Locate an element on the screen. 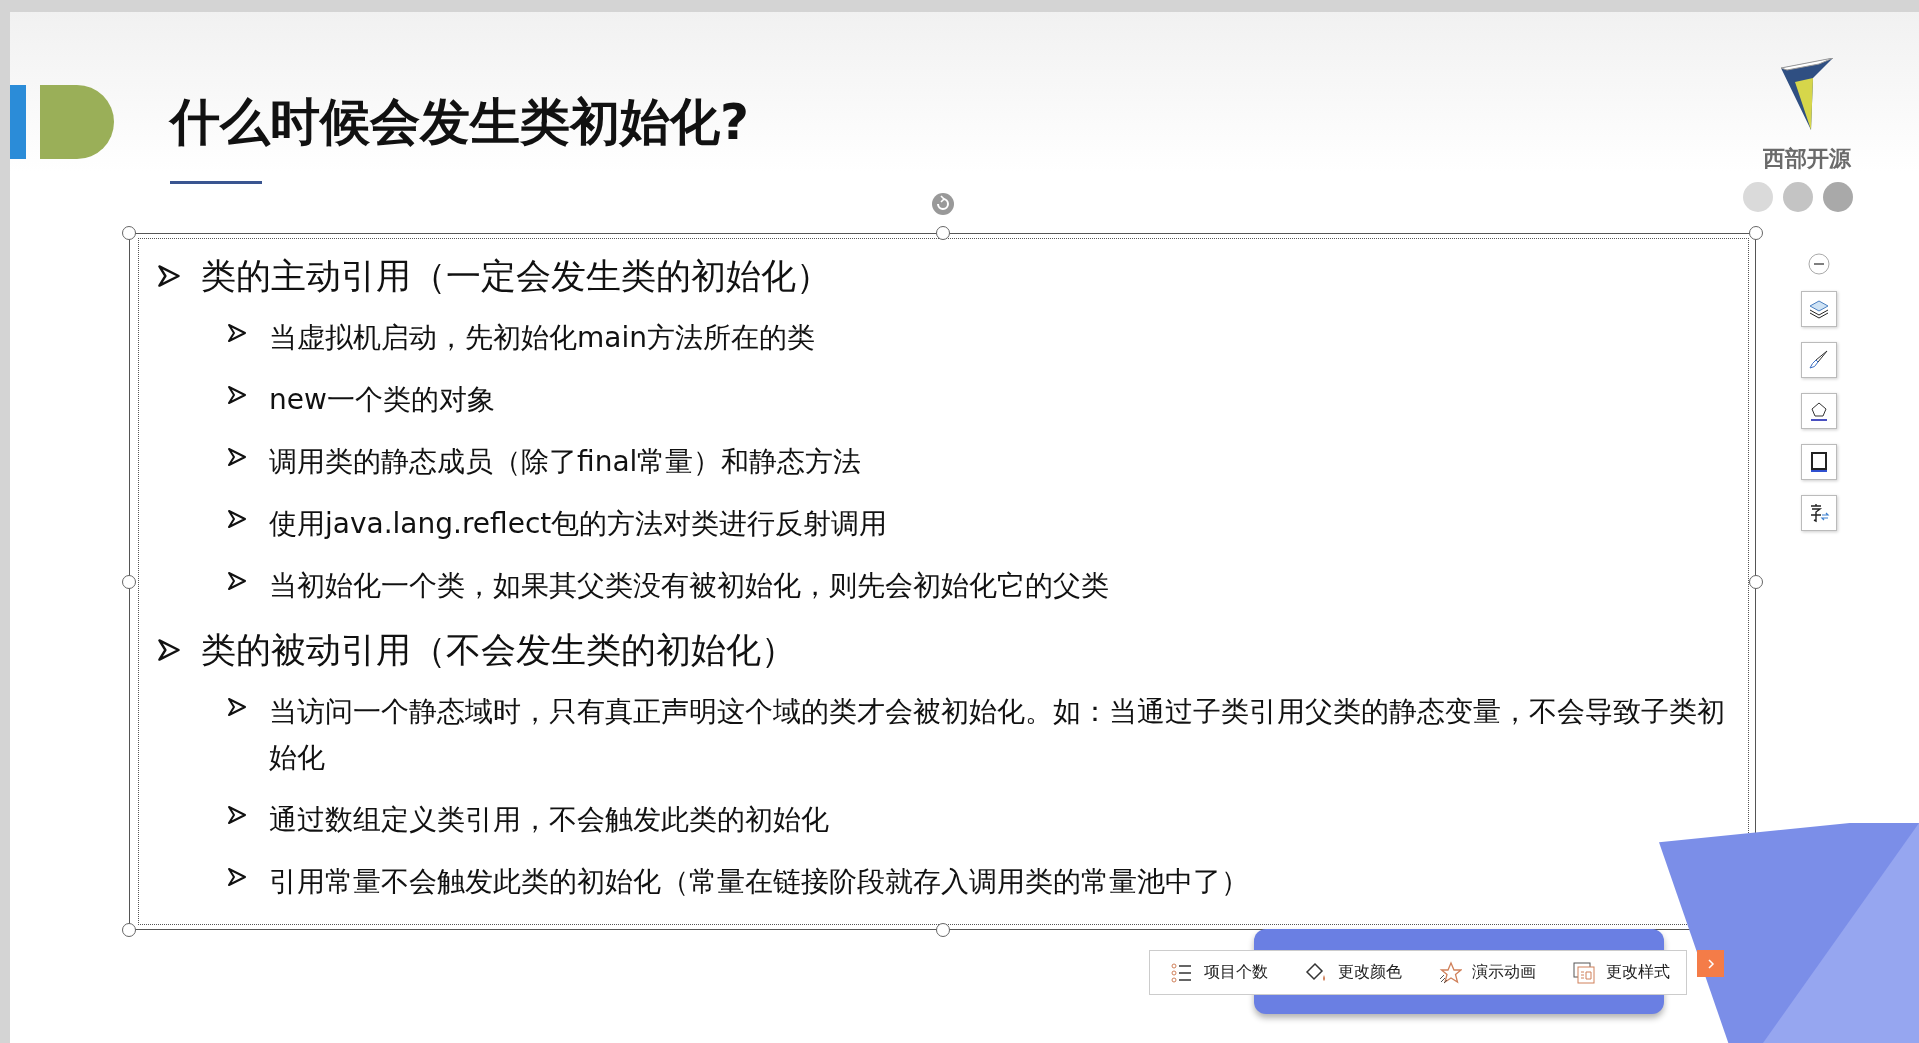  brush-button is located at coordinates (1819, 360).